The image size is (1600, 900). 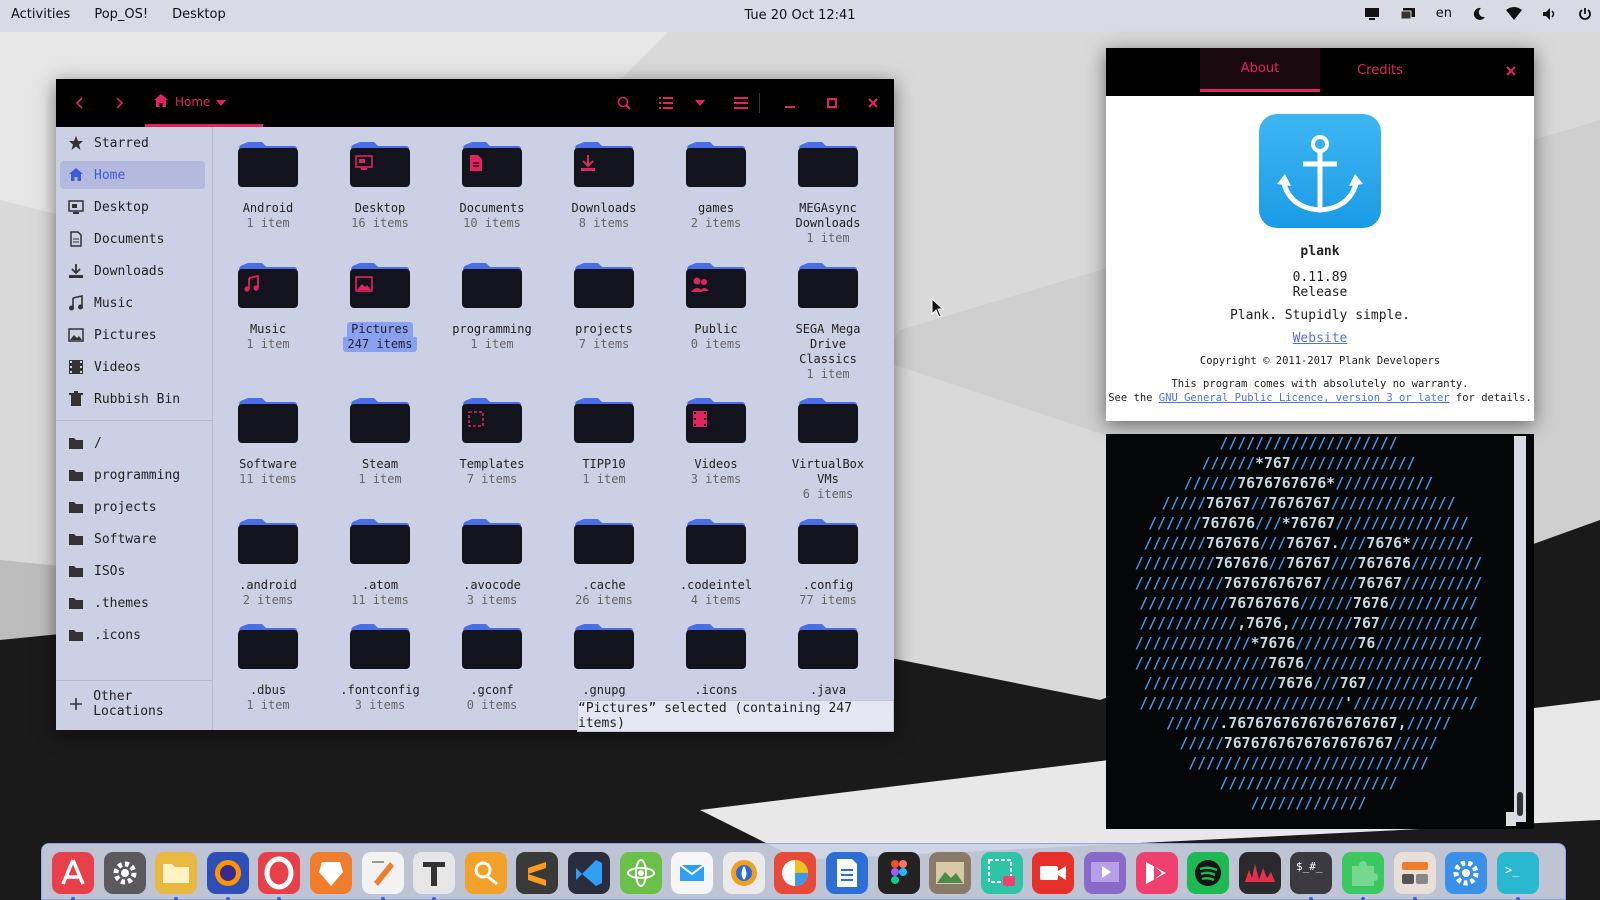 What do you see at coordinates (132, 175) in the screenshot?
I see `sidebar-item-home: Home` at bounding box center [132, 175].